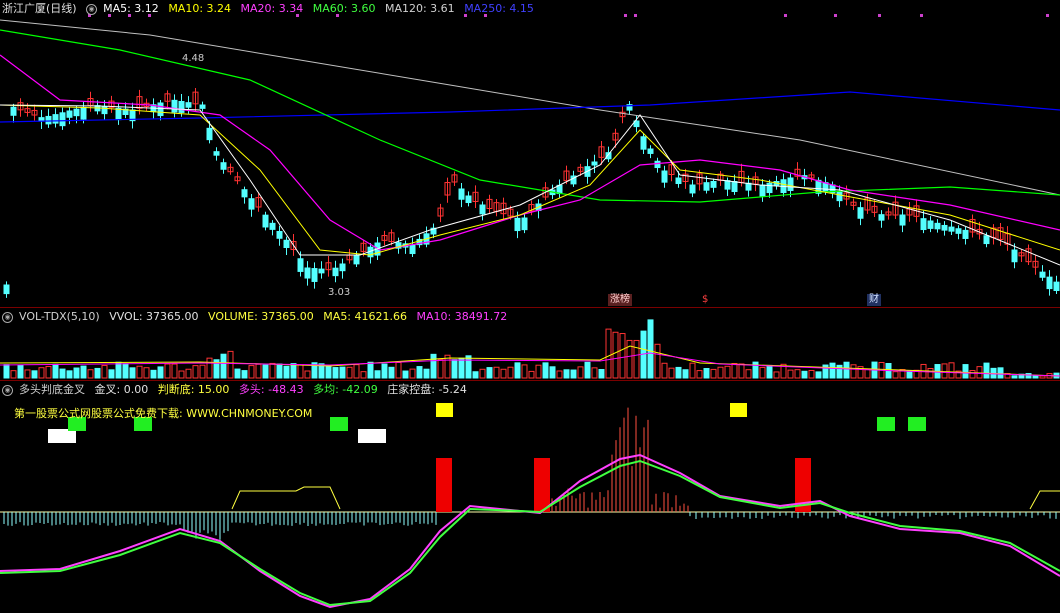 Image resolution: width=1060 pixels, height=613 pixels. Describe the element at coordinates (52, 389) in the screenshot. I see `ind-indicator-name: 多头判底金叉` at that location.